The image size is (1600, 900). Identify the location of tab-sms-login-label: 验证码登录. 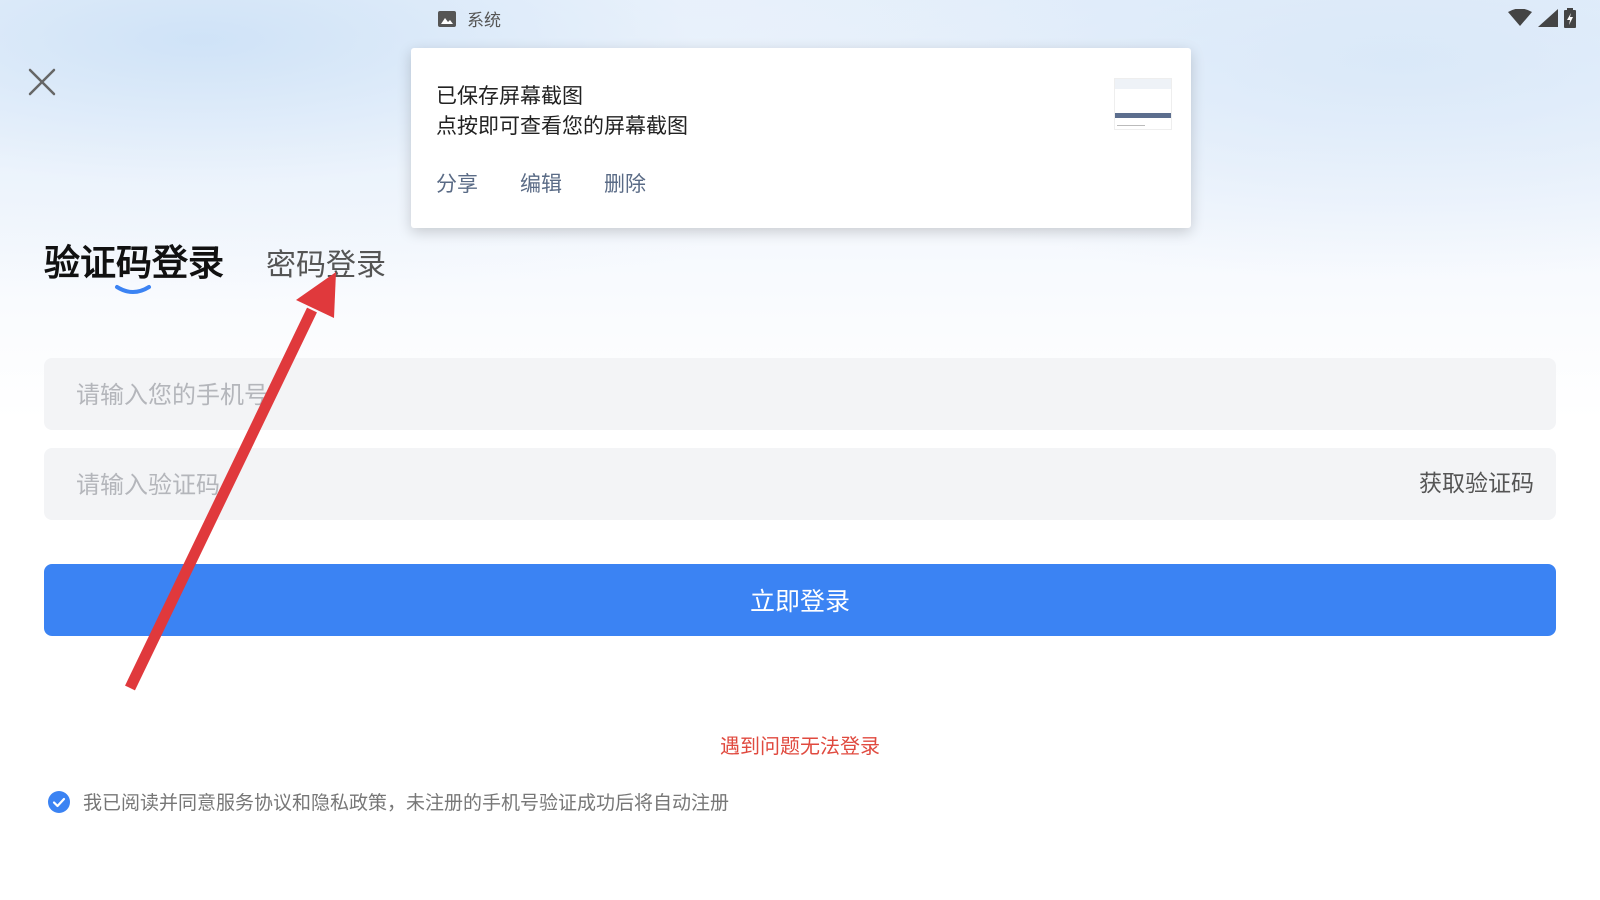
(134, 263).